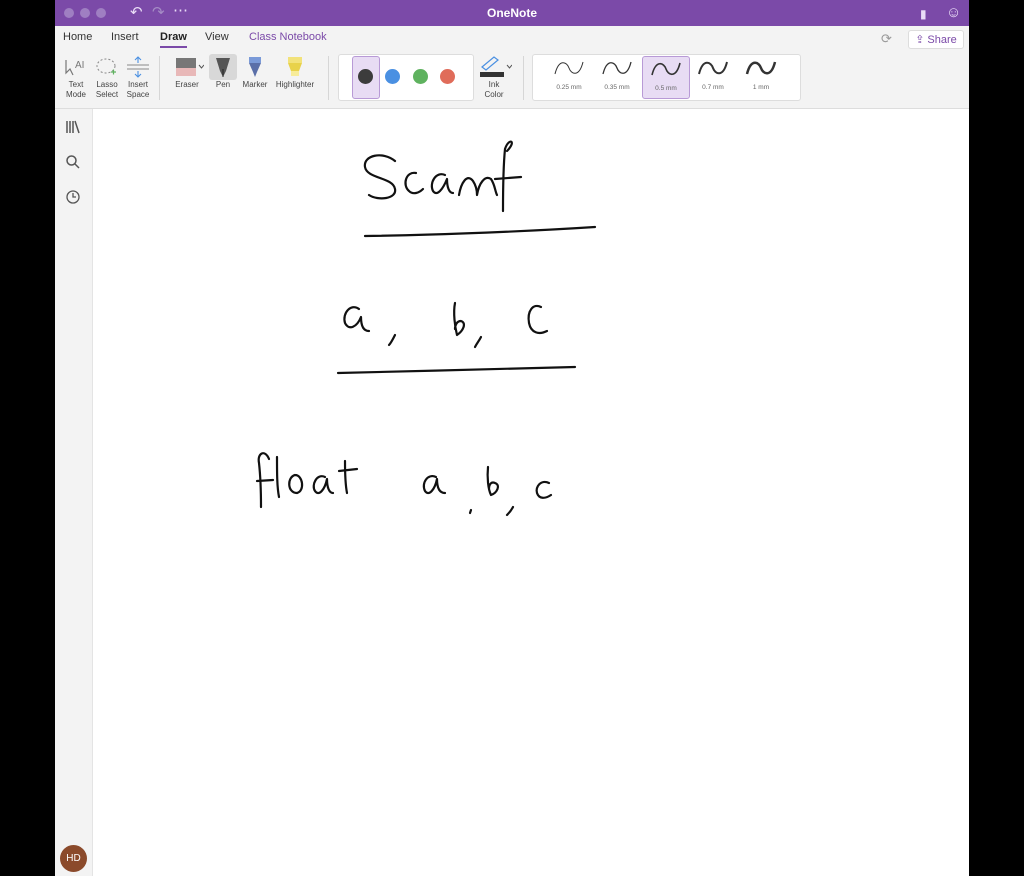 Image resolution: width=1024 pixels, height=876 pixels. I want to click on eraser-label: Eraser, so click(187, 84).